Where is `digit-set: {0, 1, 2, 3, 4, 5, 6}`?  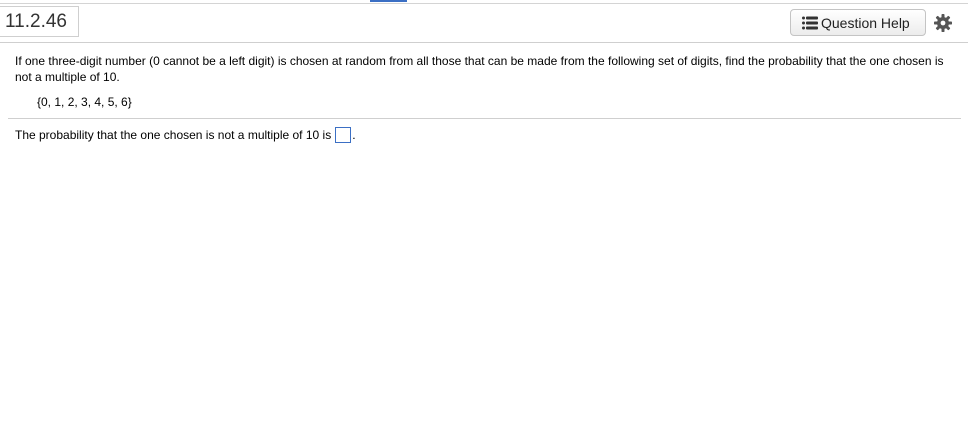
digit-set: {0, 1, 2, 3, 4, 5, 6} is located at coordinates (84, 102).